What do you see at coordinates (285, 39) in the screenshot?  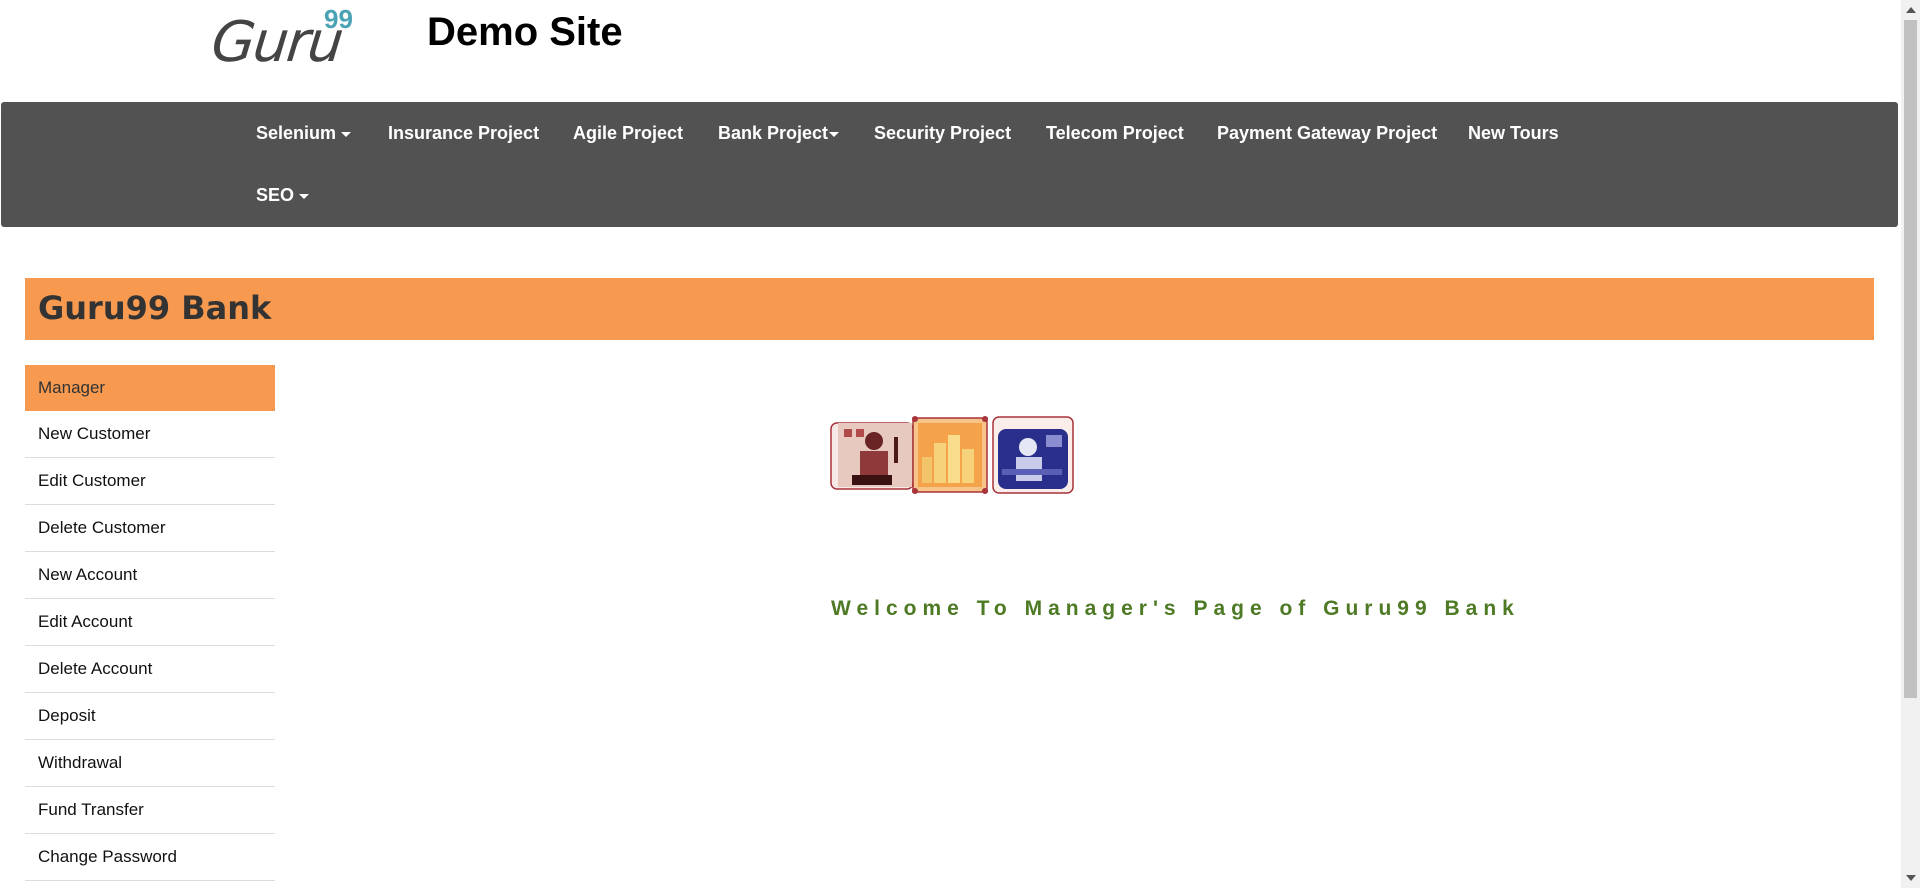 I see `guru99-logo: Guru 99` at bounding box center [285, 39].